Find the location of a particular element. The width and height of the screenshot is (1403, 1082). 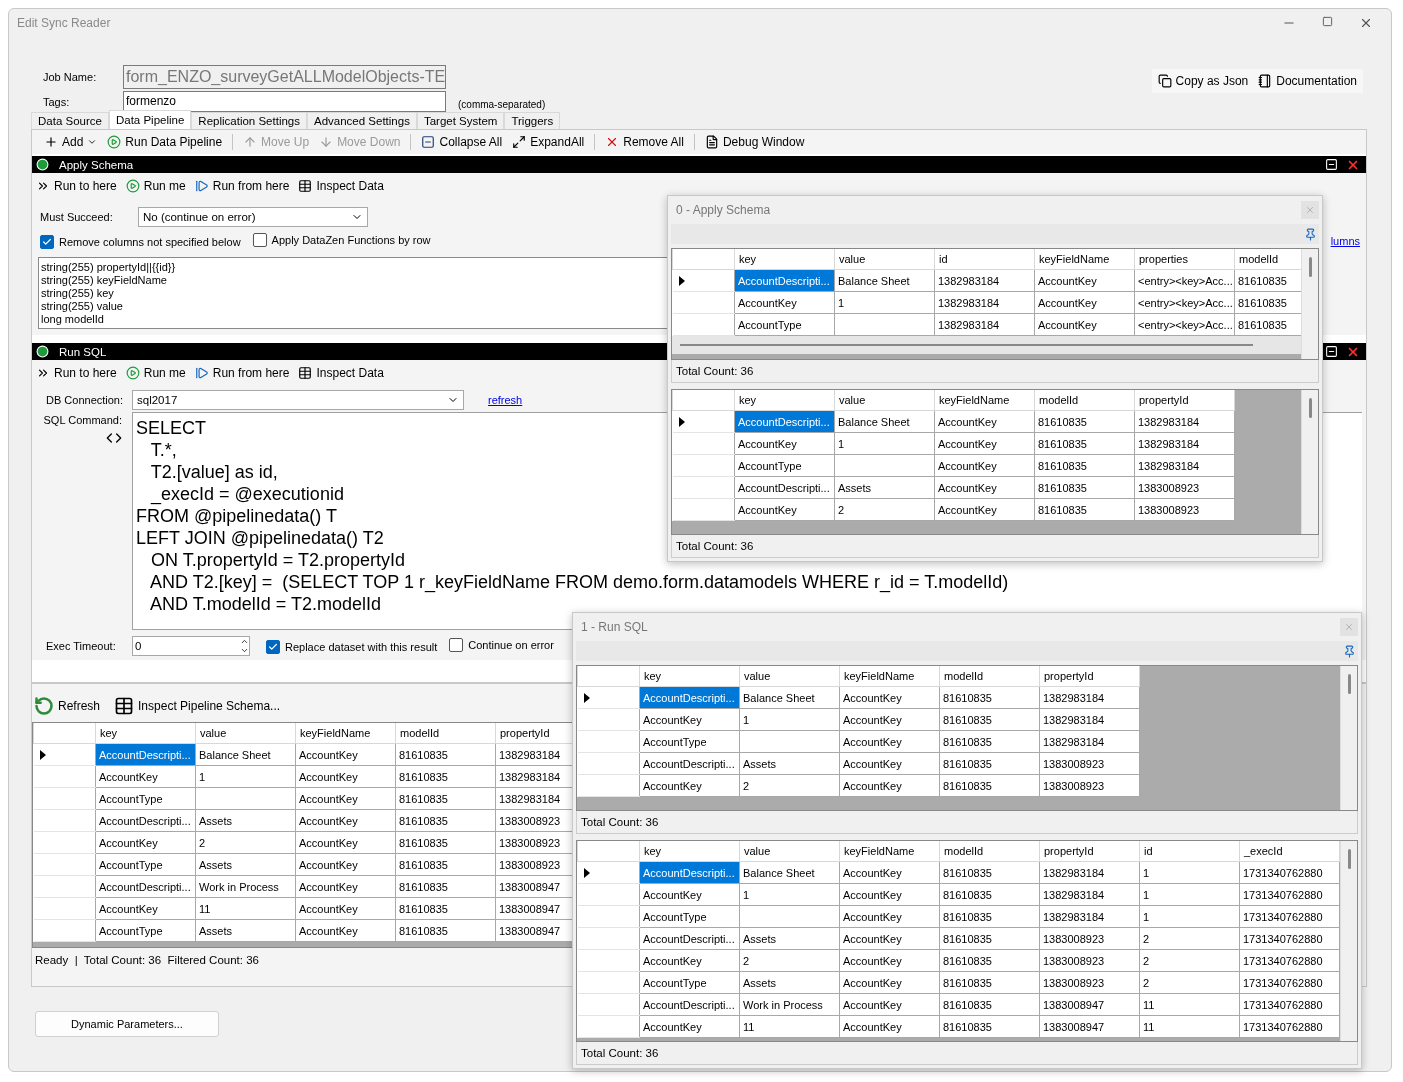

field-label: Must Succeed: is located at coordinates (77, 217).